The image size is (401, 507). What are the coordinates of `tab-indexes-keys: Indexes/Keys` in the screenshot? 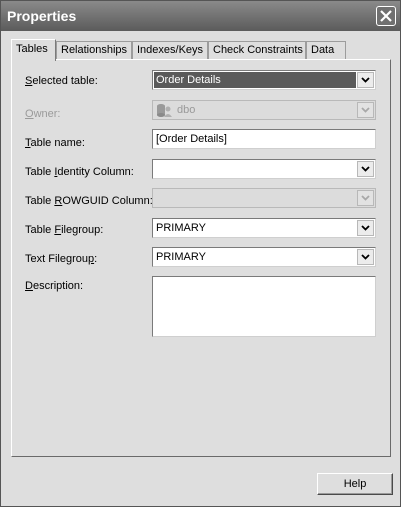 It's located at (170, 50).